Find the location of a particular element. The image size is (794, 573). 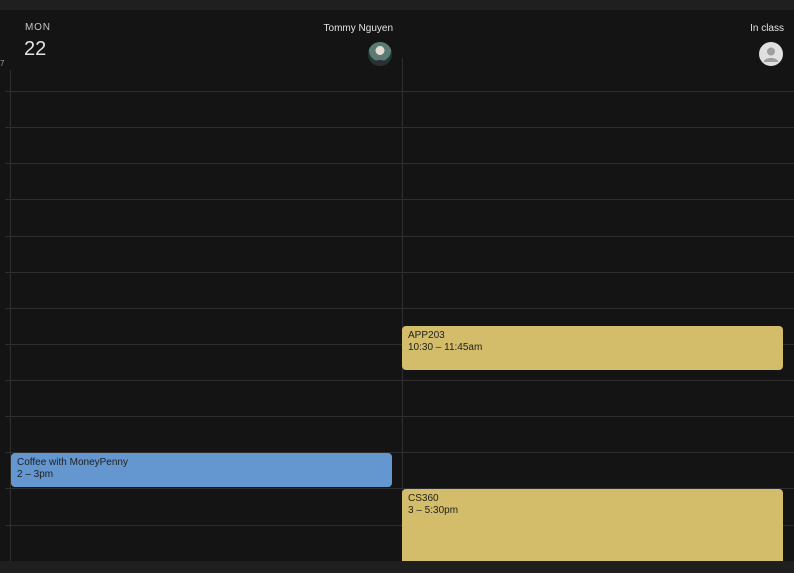

horizontal-scrollbar is located at coordinates (397, 567).